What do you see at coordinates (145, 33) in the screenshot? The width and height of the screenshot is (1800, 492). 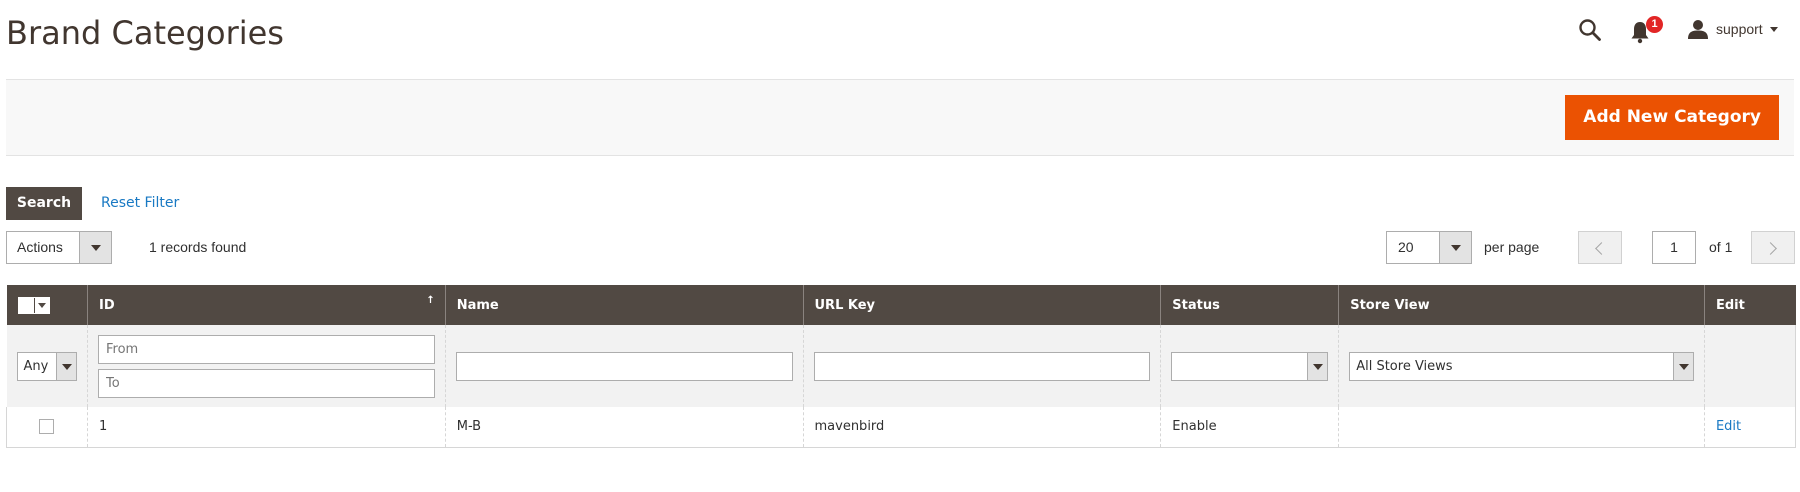 I see `page-title: Brand Categories` at bounding box center [145, 33].